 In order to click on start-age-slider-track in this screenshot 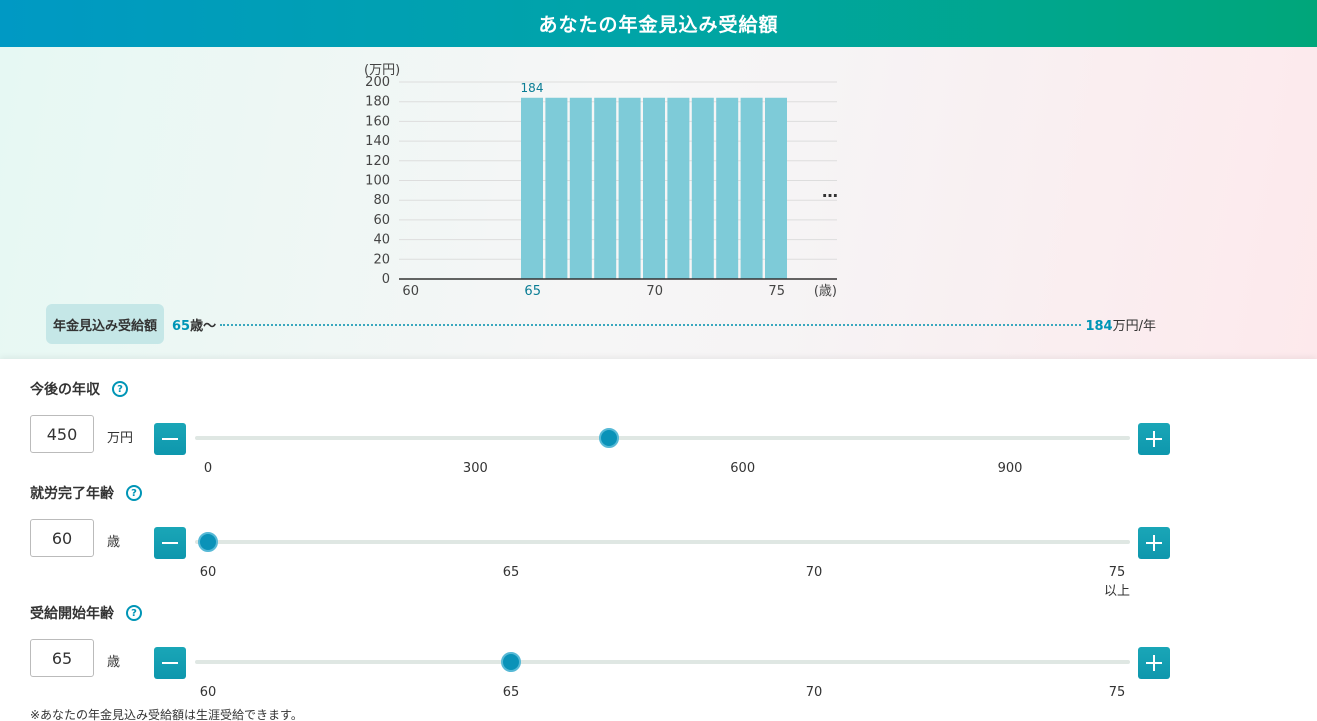, I will do `click(662, 662)`.